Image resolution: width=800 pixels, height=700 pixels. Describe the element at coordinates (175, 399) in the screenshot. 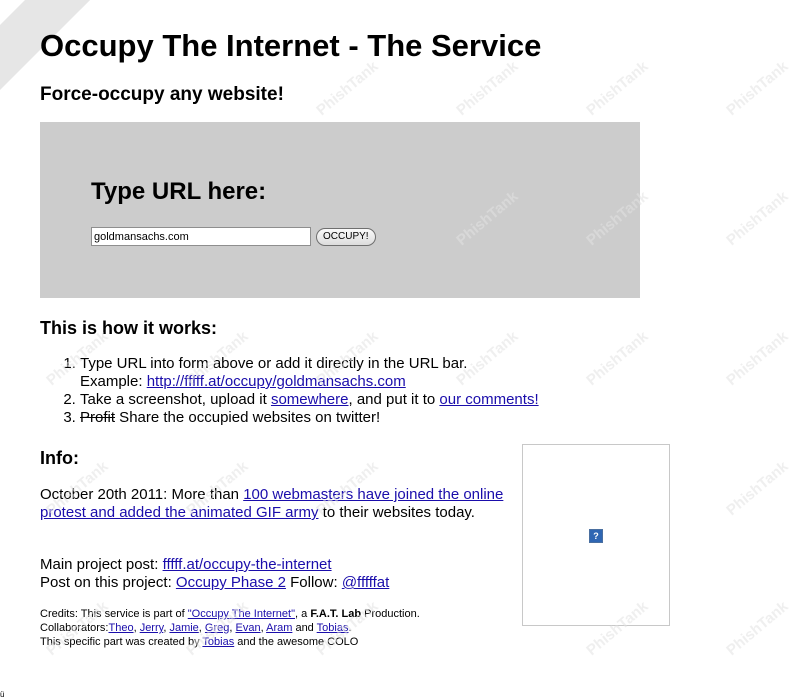

I see `step-2-prefix: Take a screenshot, upload it` at that location.